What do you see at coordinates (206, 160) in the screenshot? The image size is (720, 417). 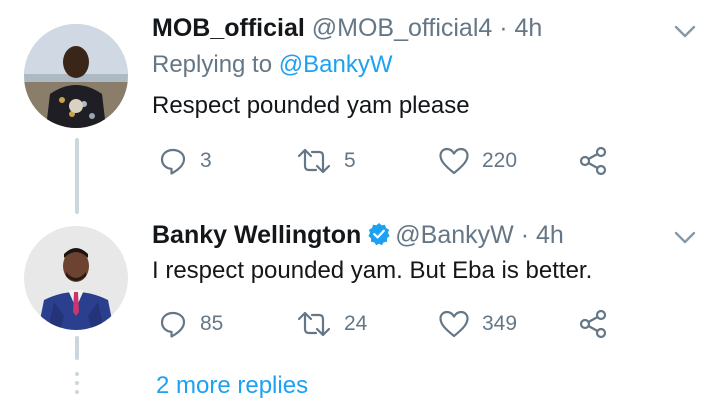 I see `reply-count: 3` at bounding box center [206, 160].